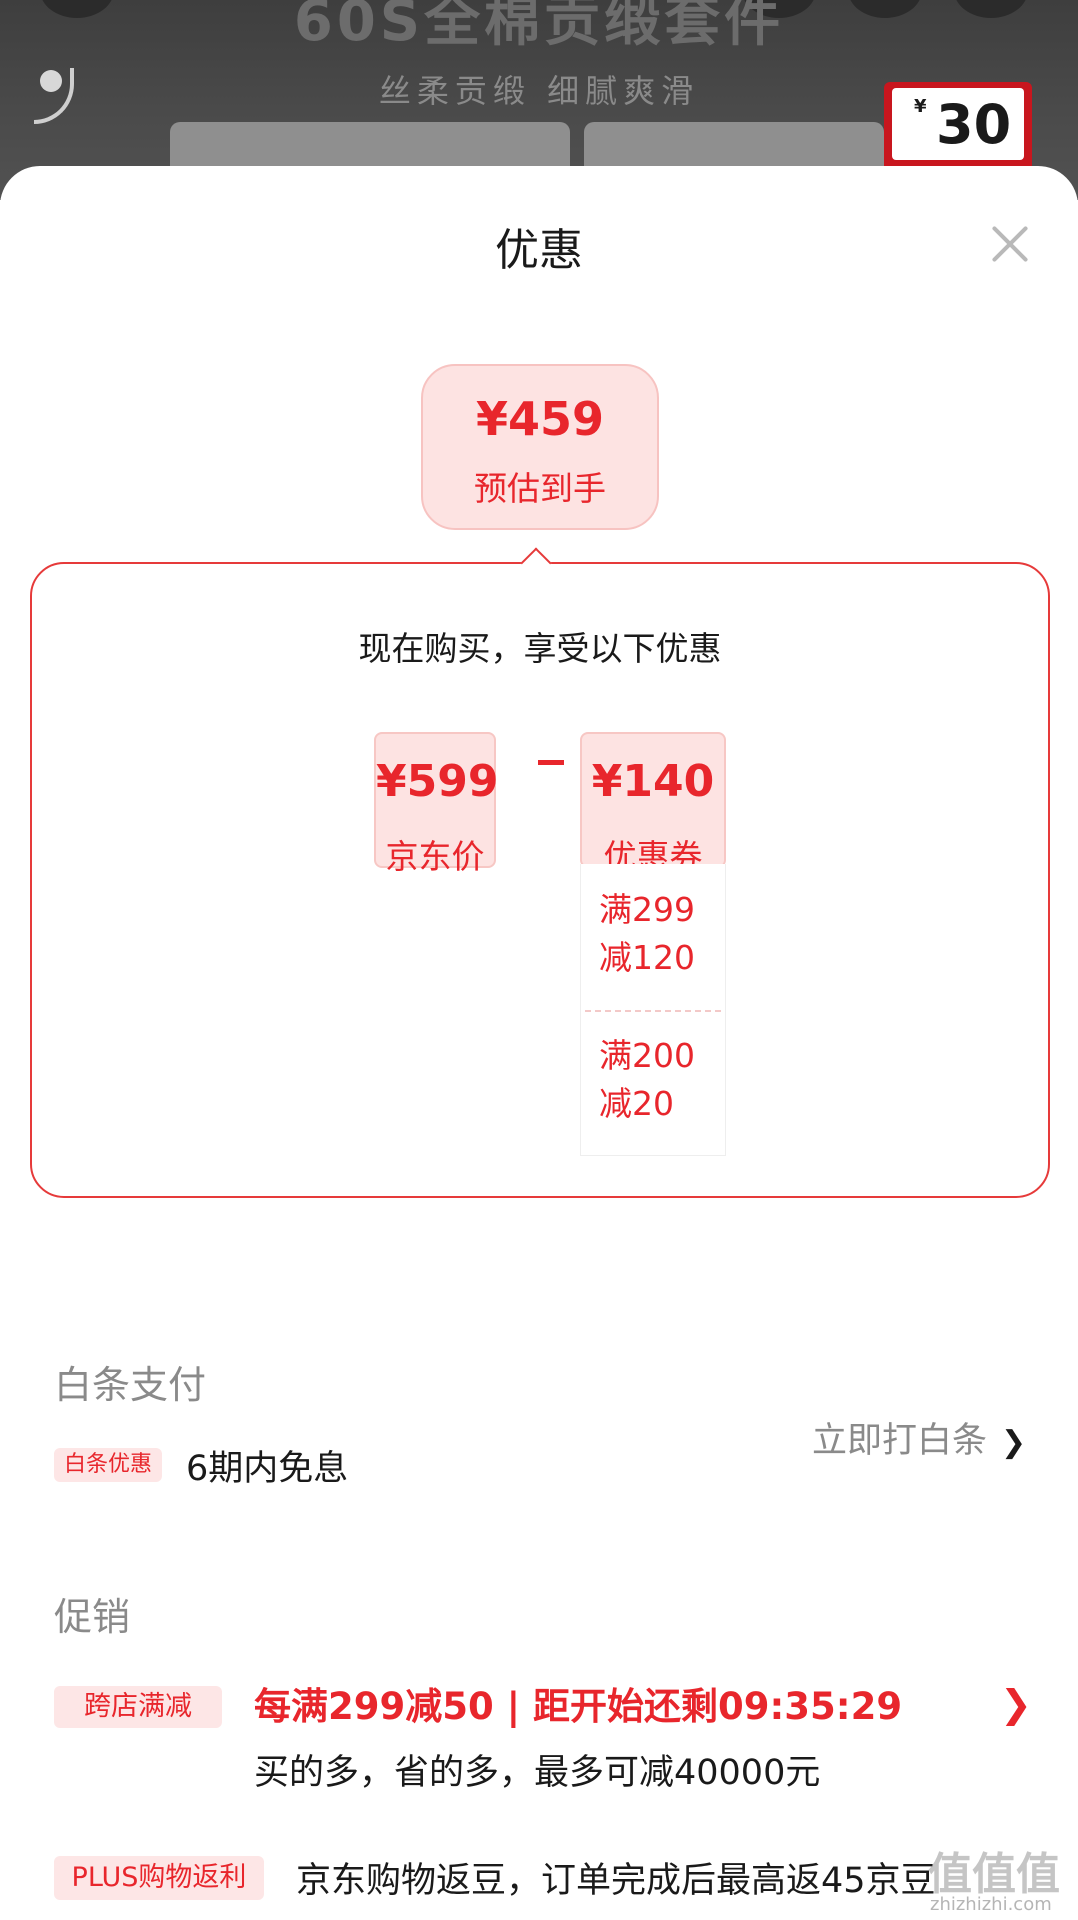  I want to click on promotion-subtext: 买的多，省的多，最多可减40000元, so click(537, 1773).